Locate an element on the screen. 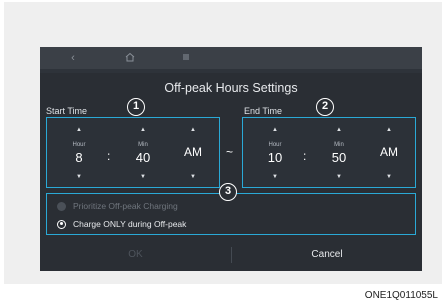  end-time-picker: ▲ Hour 10 ▼ : ▲ Min 50 ▼ ▲ AM ▼ is located at coordinates (329, 152).